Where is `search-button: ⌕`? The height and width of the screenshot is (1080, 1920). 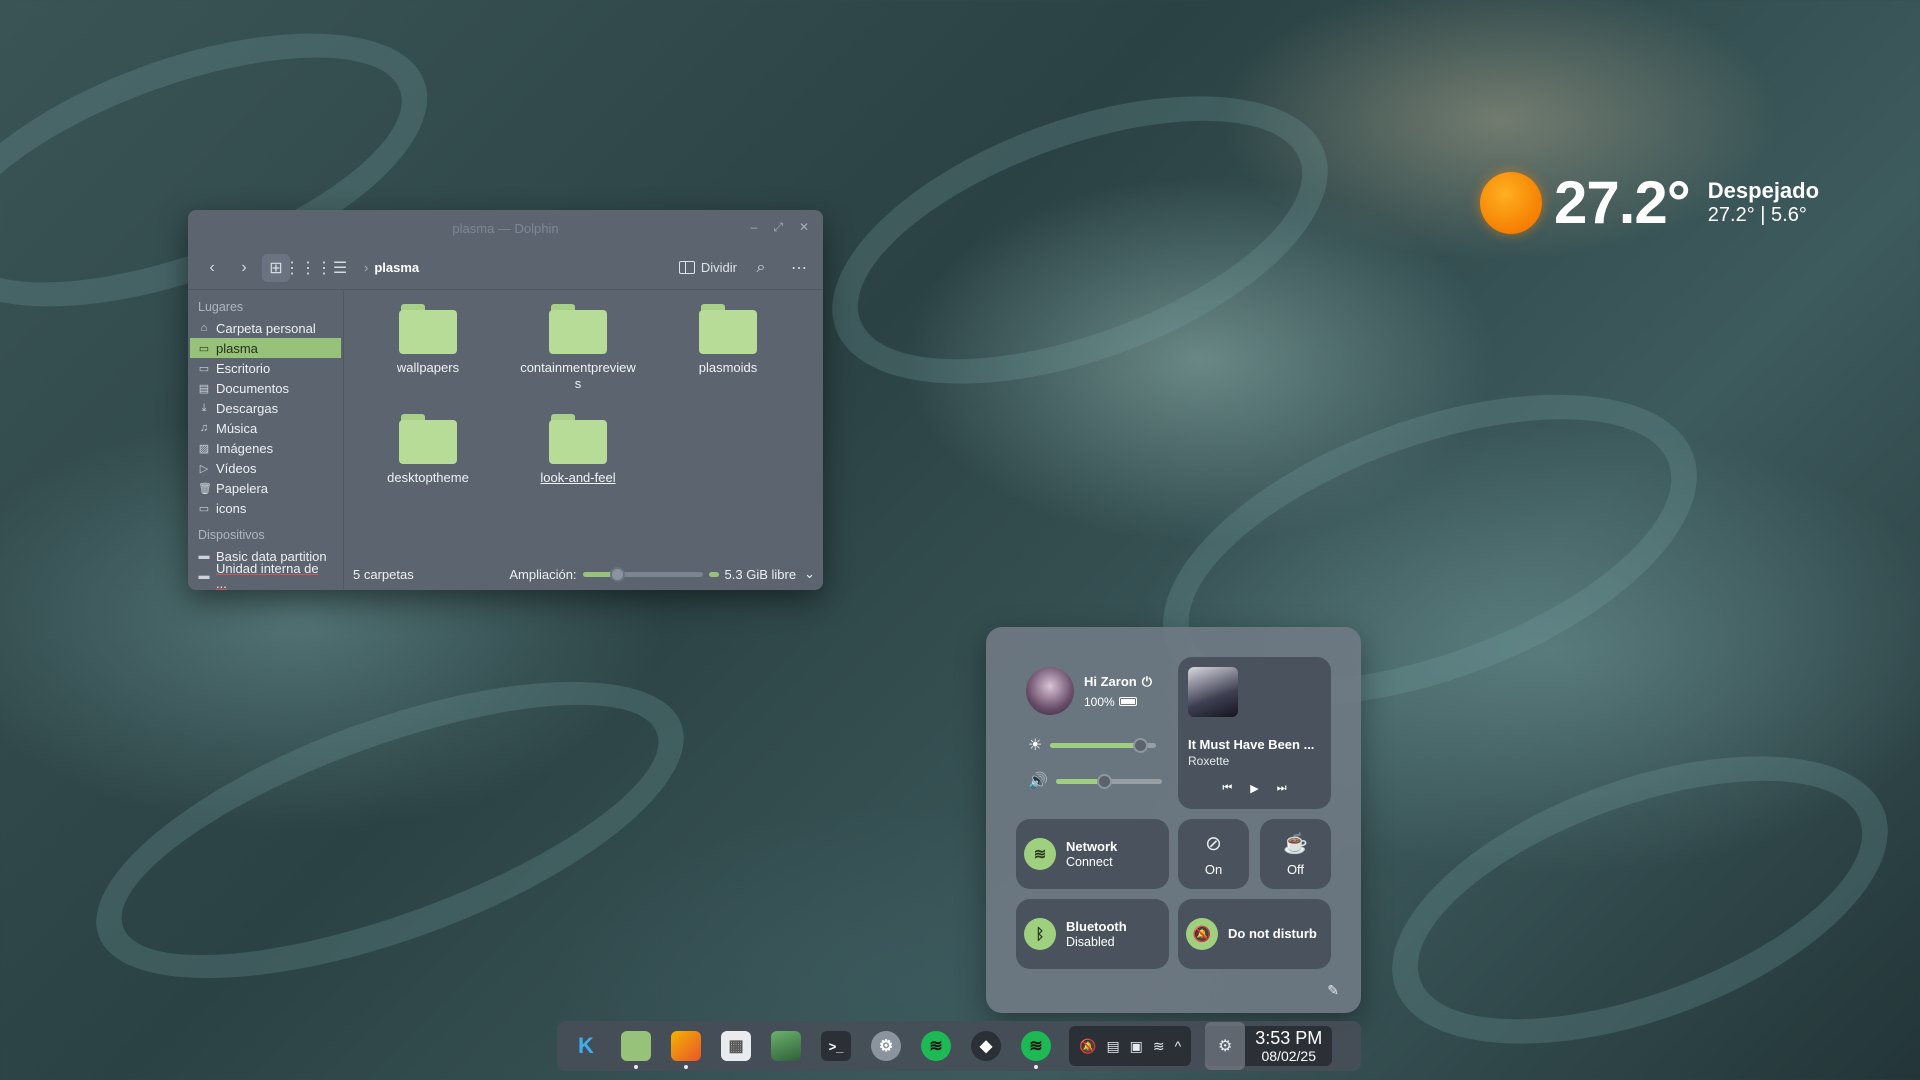 search-button: ⌕ is located at coordinates (761, 268).